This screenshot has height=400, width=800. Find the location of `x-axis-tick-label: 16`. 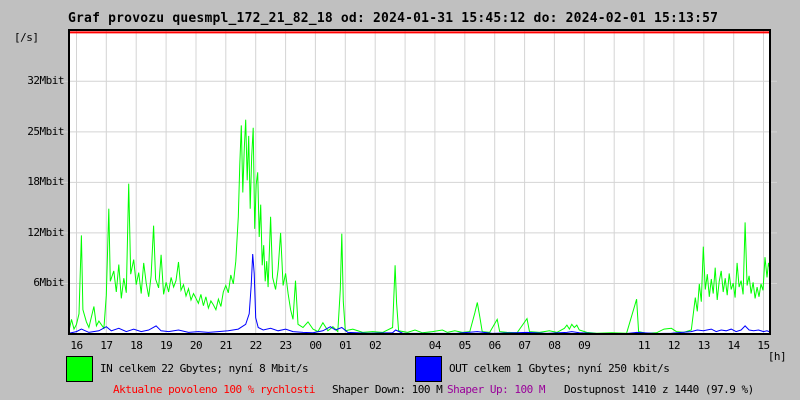

x-axis-tick-label: 16 is located at coordinates (76, 345).